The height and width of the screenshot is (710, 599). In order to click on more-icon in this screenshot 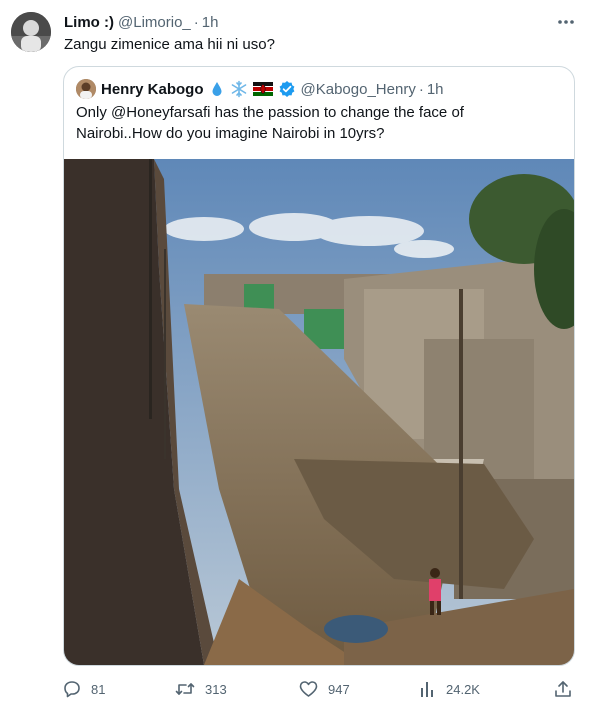, I will do `click(566, 22)`.